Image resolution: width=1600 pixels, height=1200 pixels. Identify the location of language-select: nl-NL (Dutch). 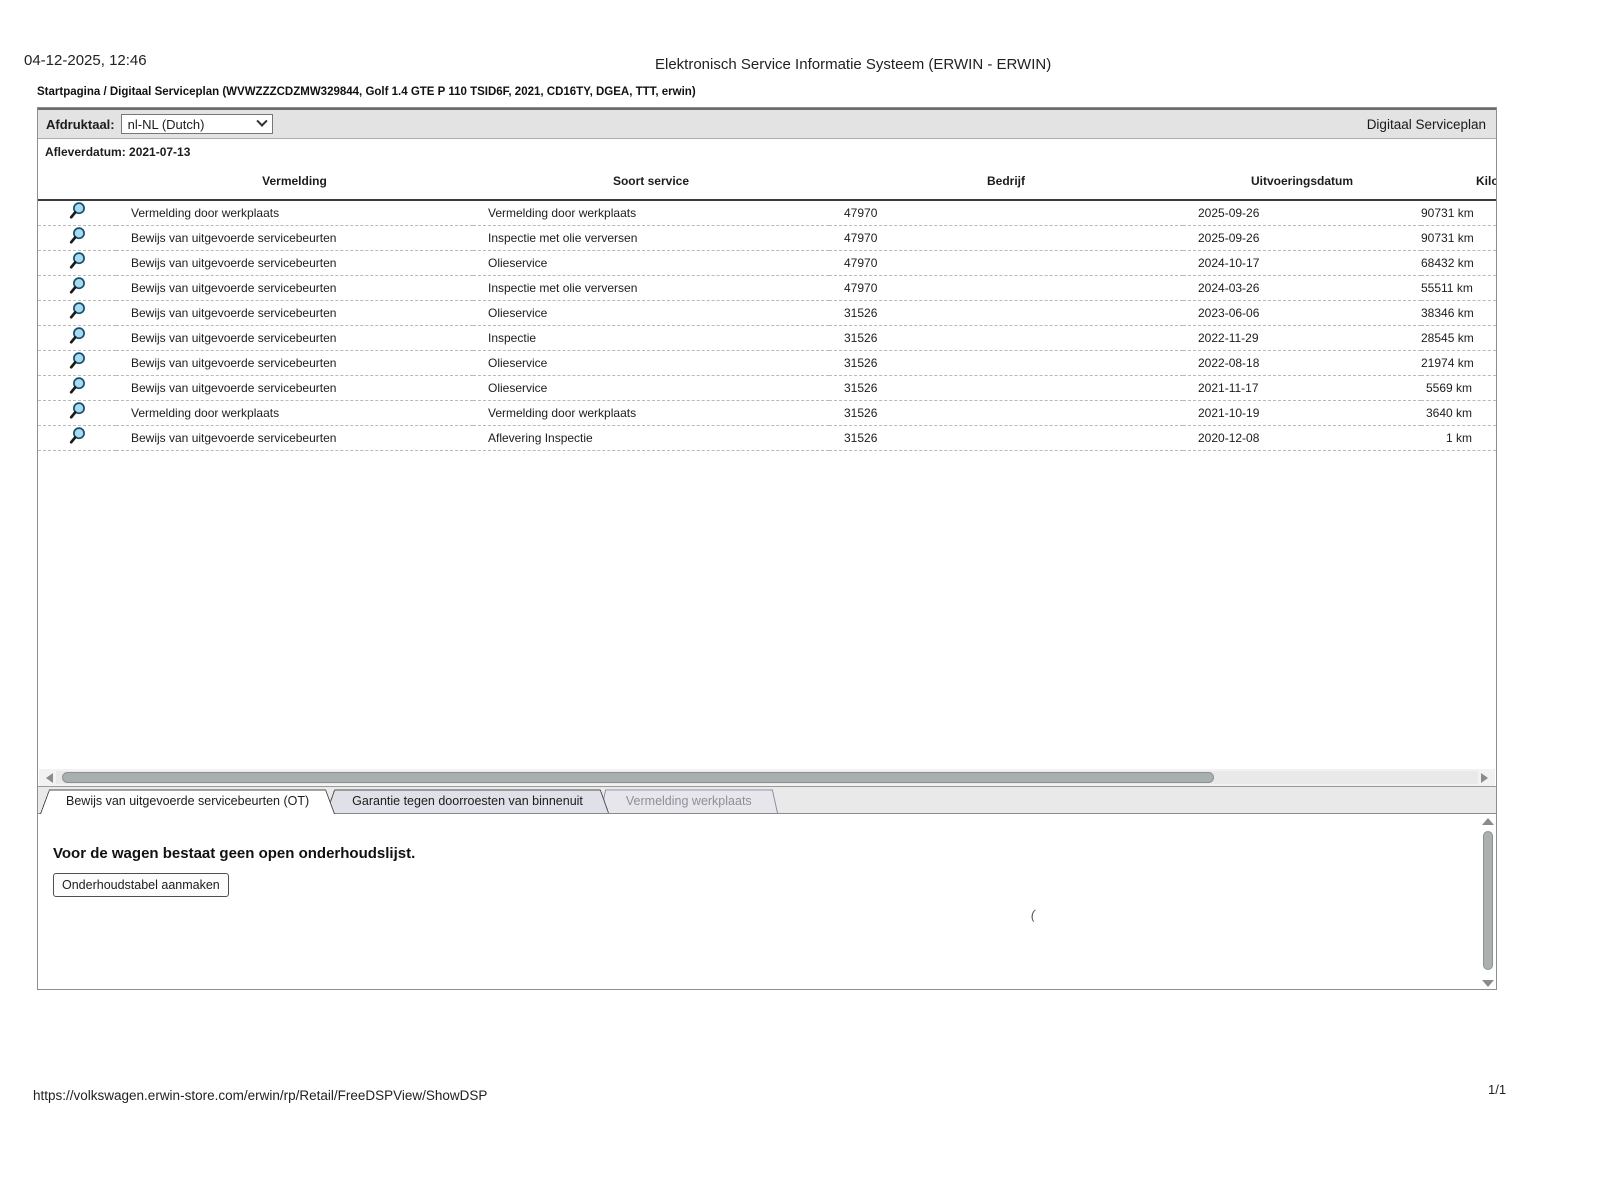
(196, 124).